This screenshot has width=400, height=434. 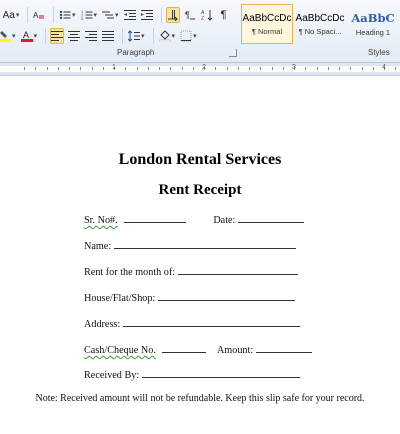 What do you see at coordinates (226, 296) in the screenshot?
I see `house-field` at bounding box center [226, 296].